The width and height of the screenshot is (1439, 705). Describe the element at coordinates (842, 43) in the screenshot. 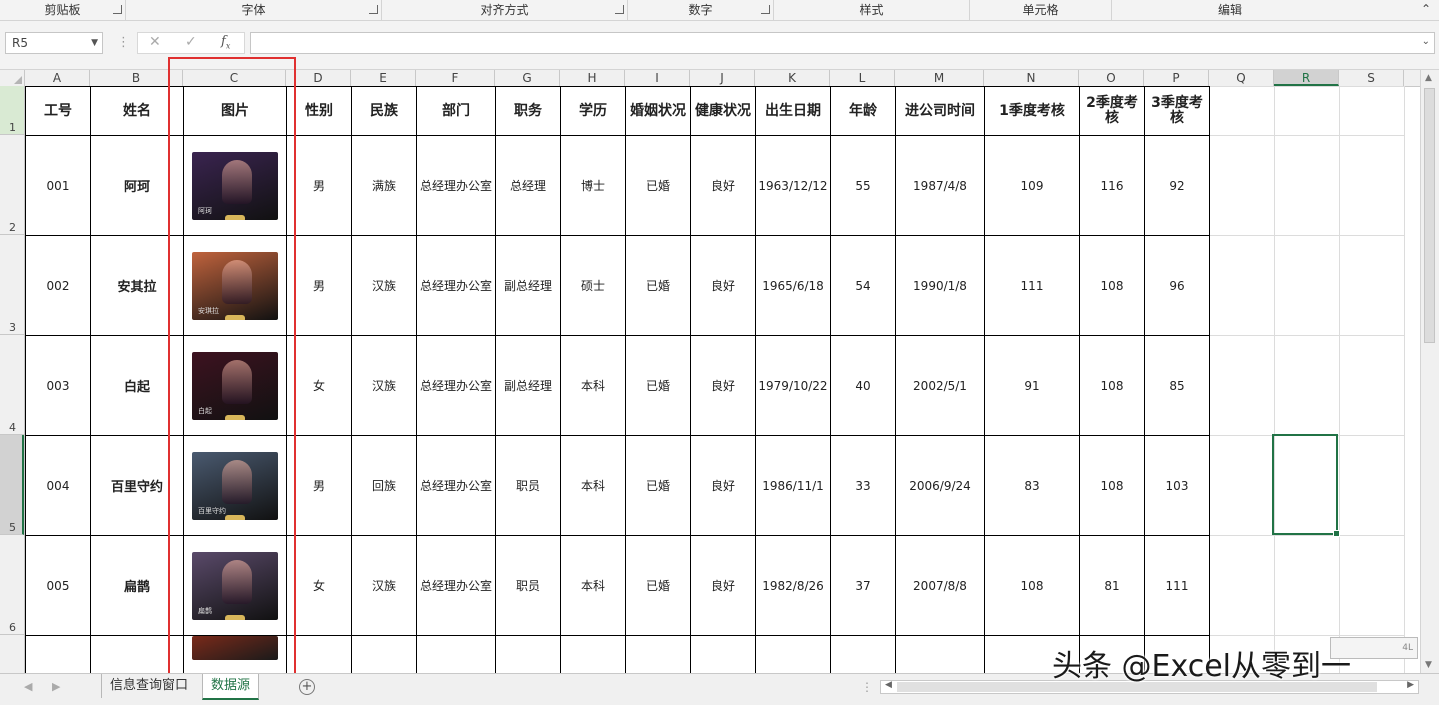

I see `formula-input: ⌄` at that location.